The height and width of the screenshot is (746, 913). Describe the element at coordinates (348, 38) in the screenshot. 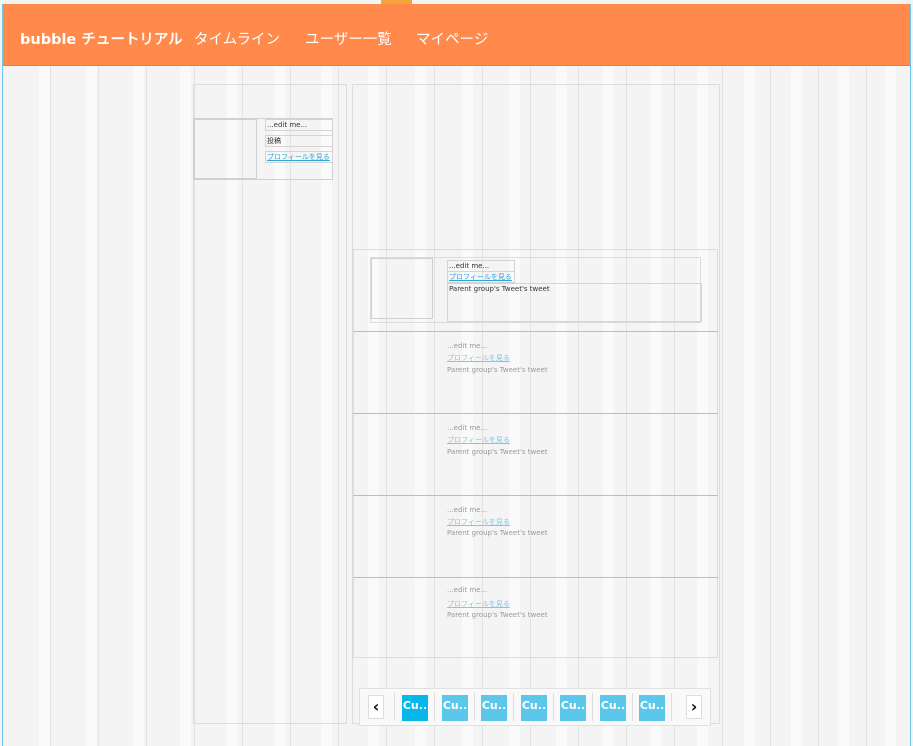

I see `nav-user-list: ユーザー一覧` at that location.